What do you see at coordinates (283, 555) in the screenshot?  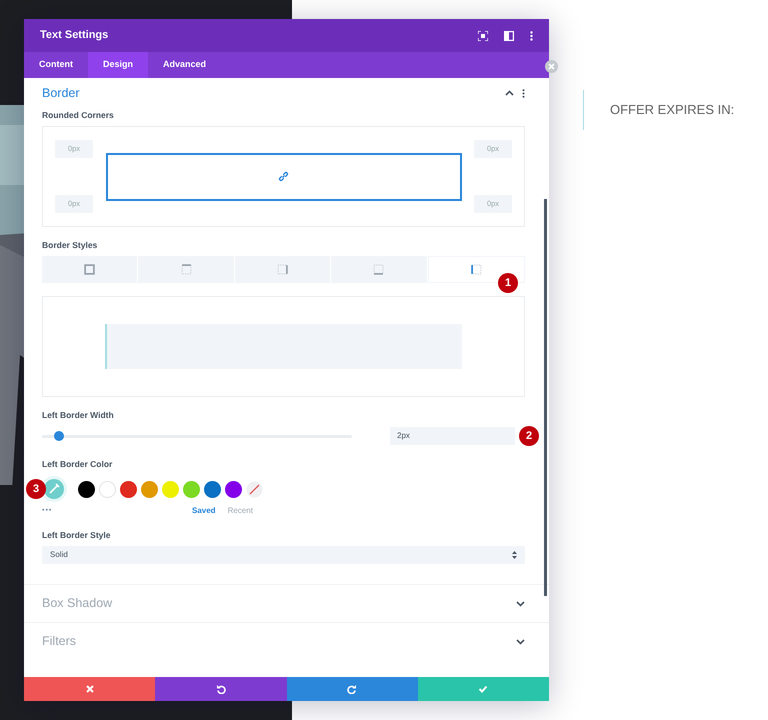 I see `style-select: Solid` at bounding box center [283, 555].